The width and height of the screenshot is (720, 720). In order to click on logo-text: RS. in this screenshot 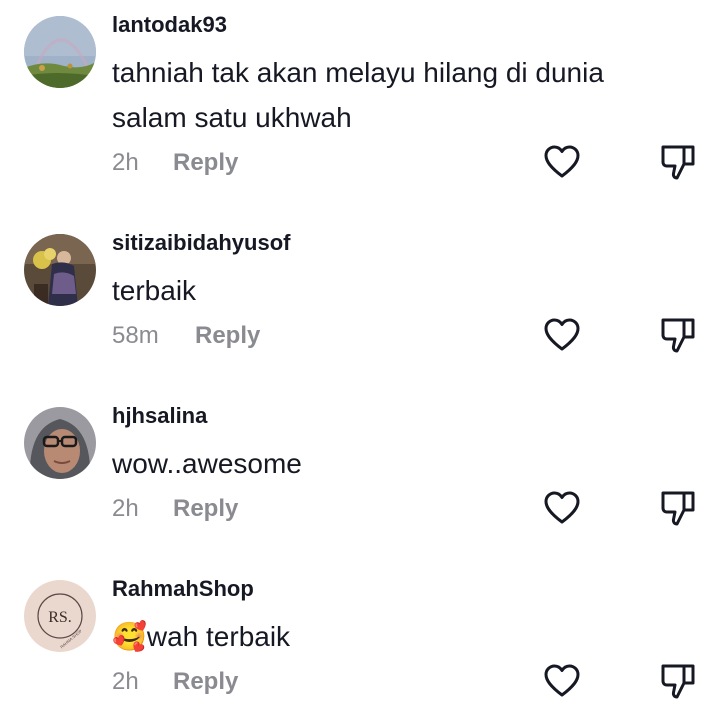, I will do `click(60, 617)`.